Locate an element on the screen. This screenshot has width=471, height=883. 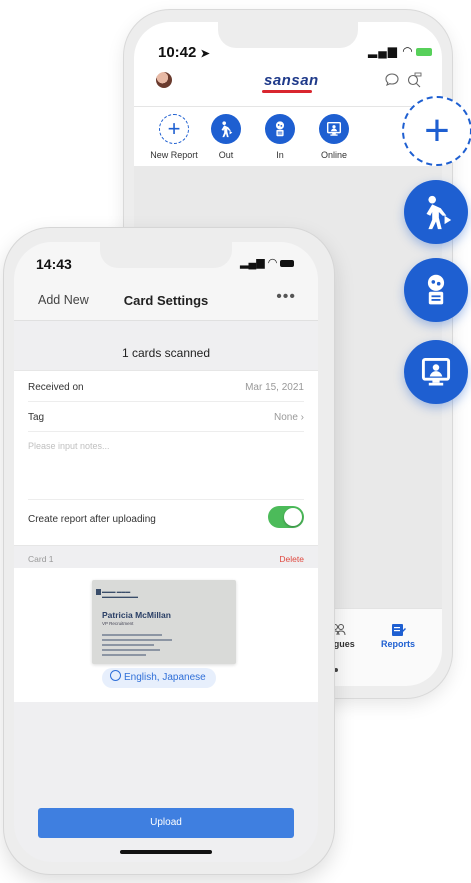
create-report-toggle is located at coordinates (286, 517).